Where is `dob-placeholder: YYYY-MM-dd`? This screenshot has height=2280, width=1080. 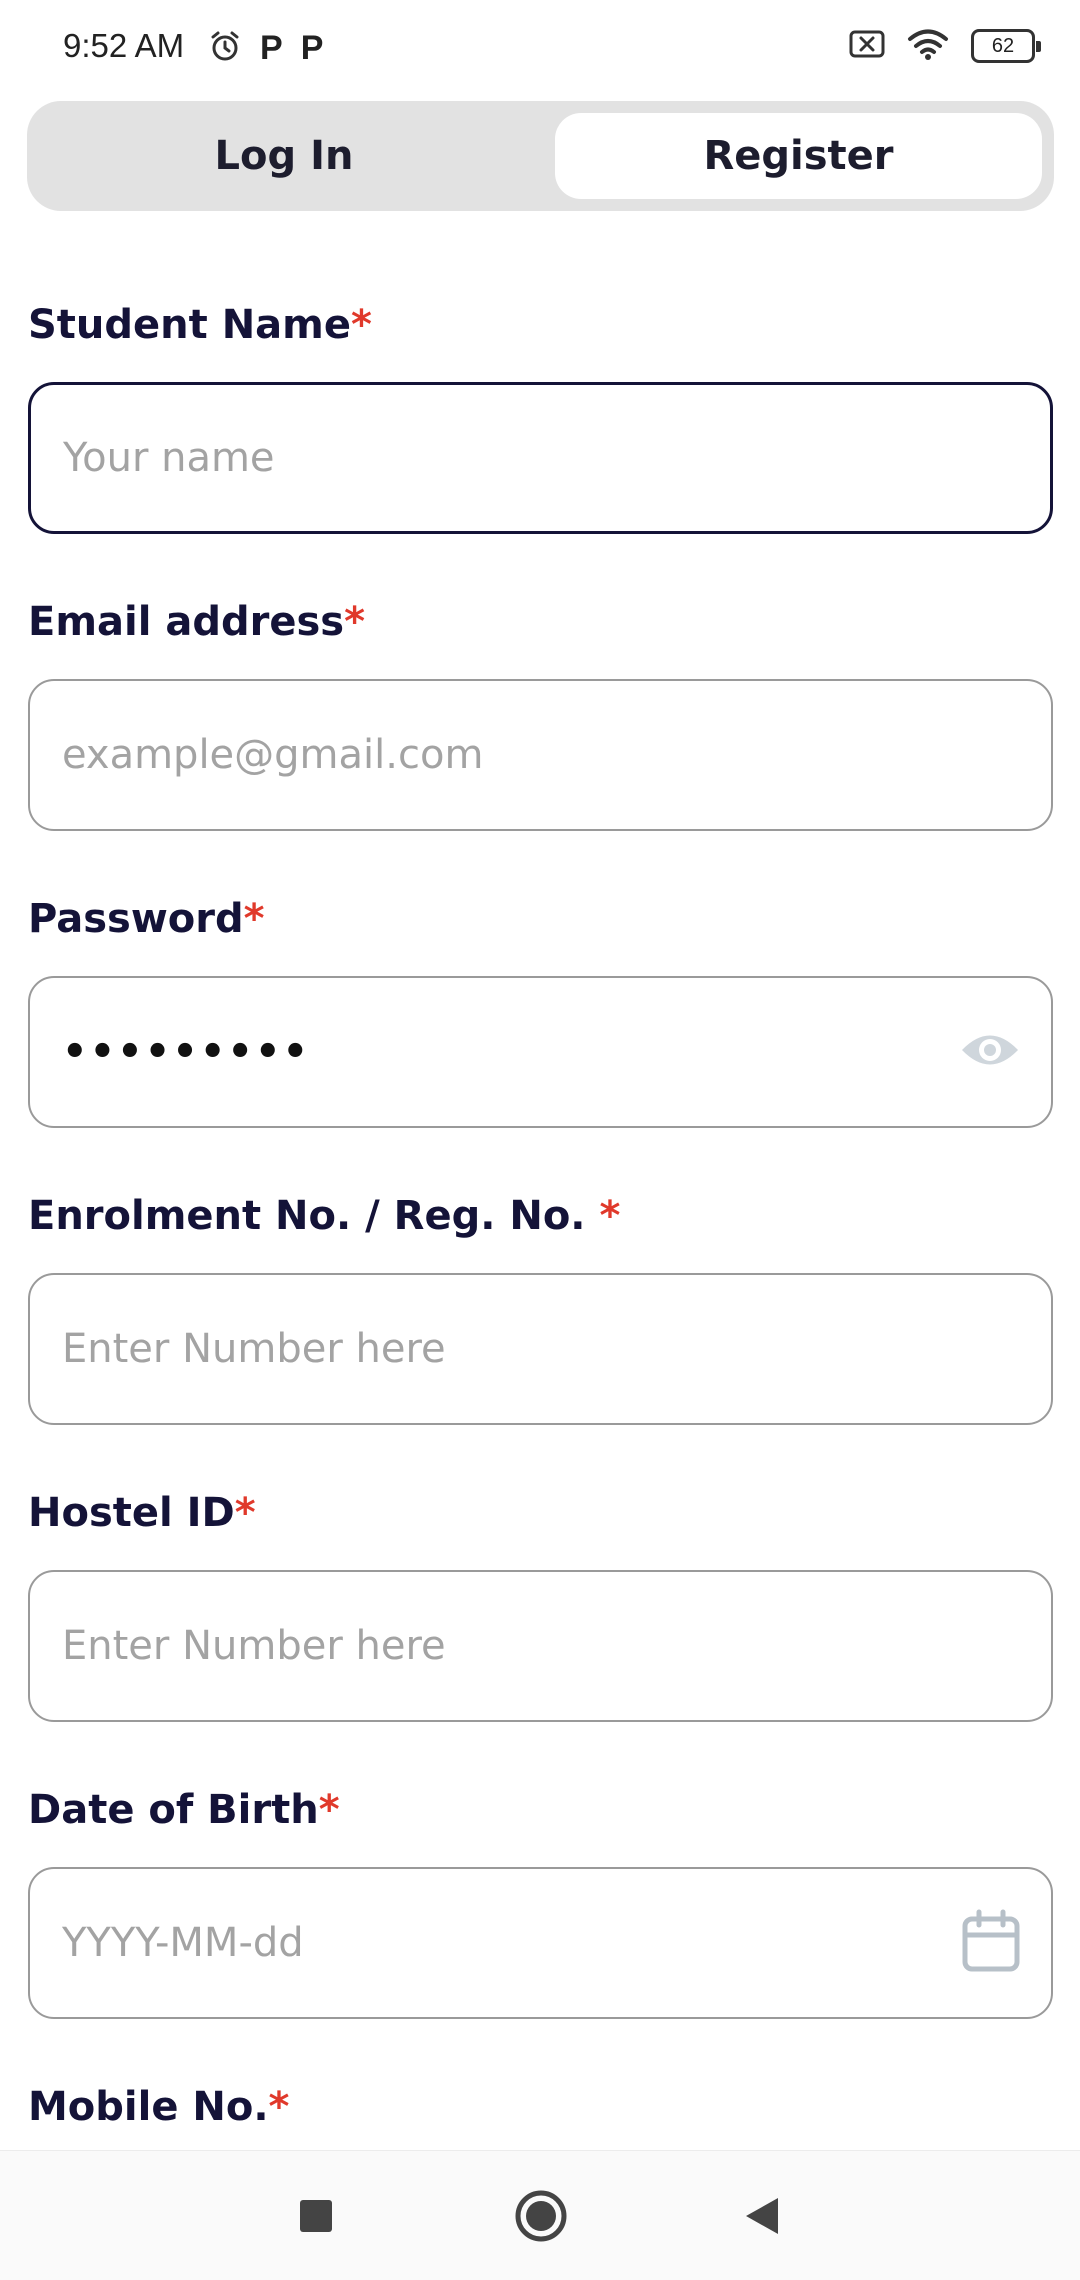
dob-placeholder: YYYY-MM-dd is located at coordinates (183, 1943).